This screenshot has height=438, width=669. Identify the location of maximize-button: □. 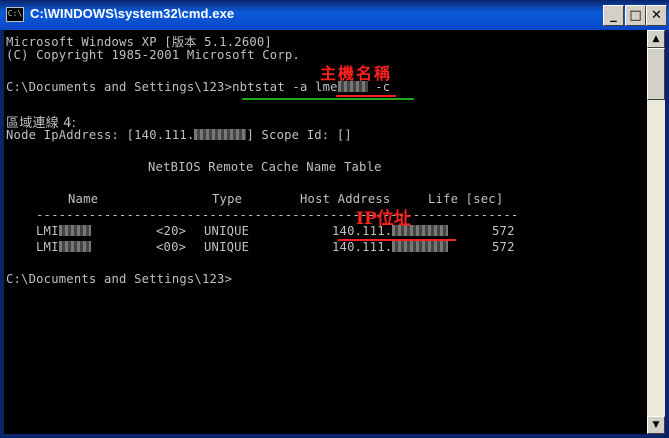
(635, 15).